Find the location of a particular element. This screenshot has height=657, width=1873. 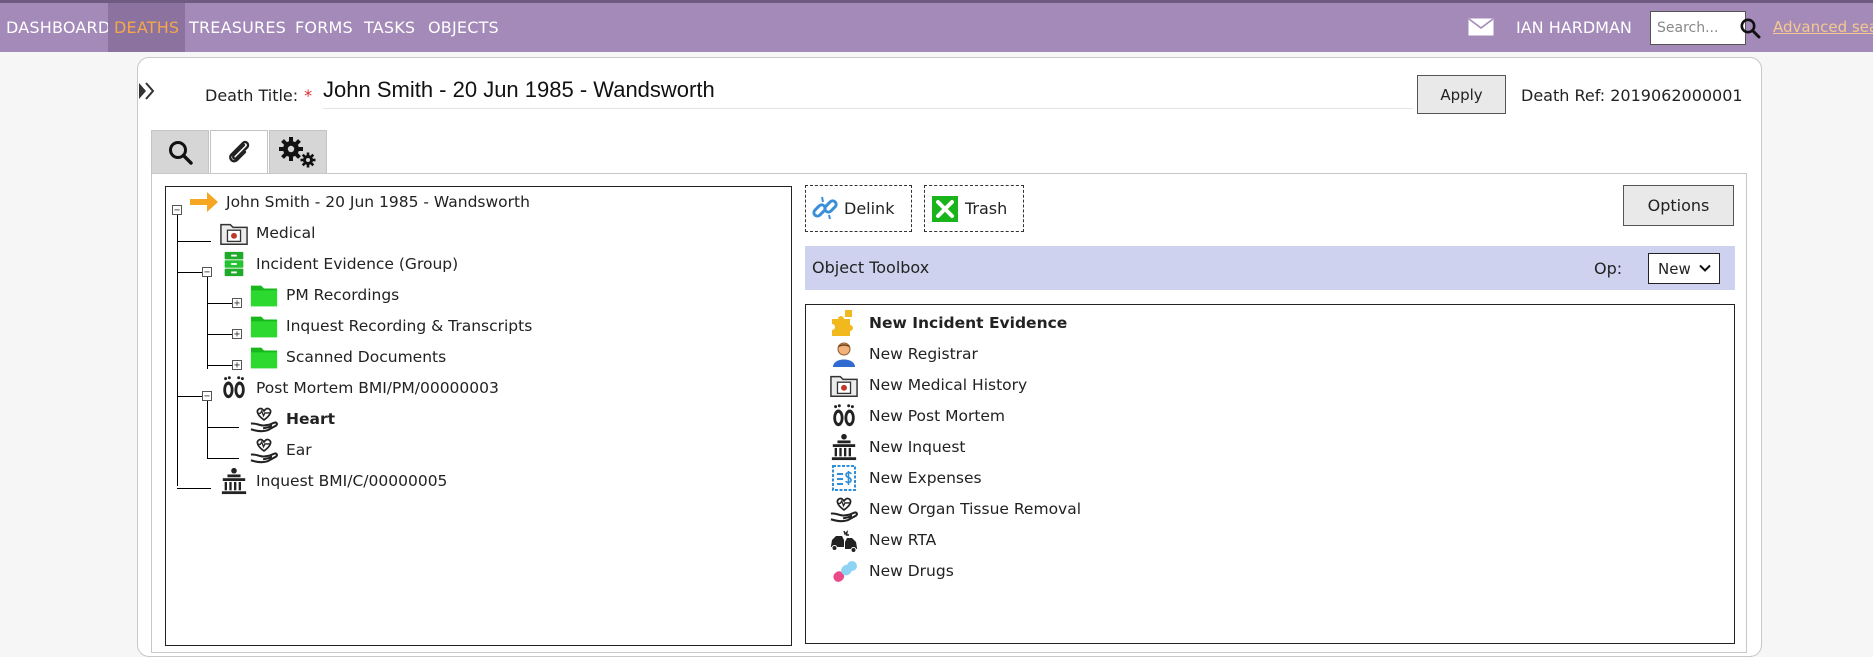

puzzle-icon is located at coordinates (844, 323).